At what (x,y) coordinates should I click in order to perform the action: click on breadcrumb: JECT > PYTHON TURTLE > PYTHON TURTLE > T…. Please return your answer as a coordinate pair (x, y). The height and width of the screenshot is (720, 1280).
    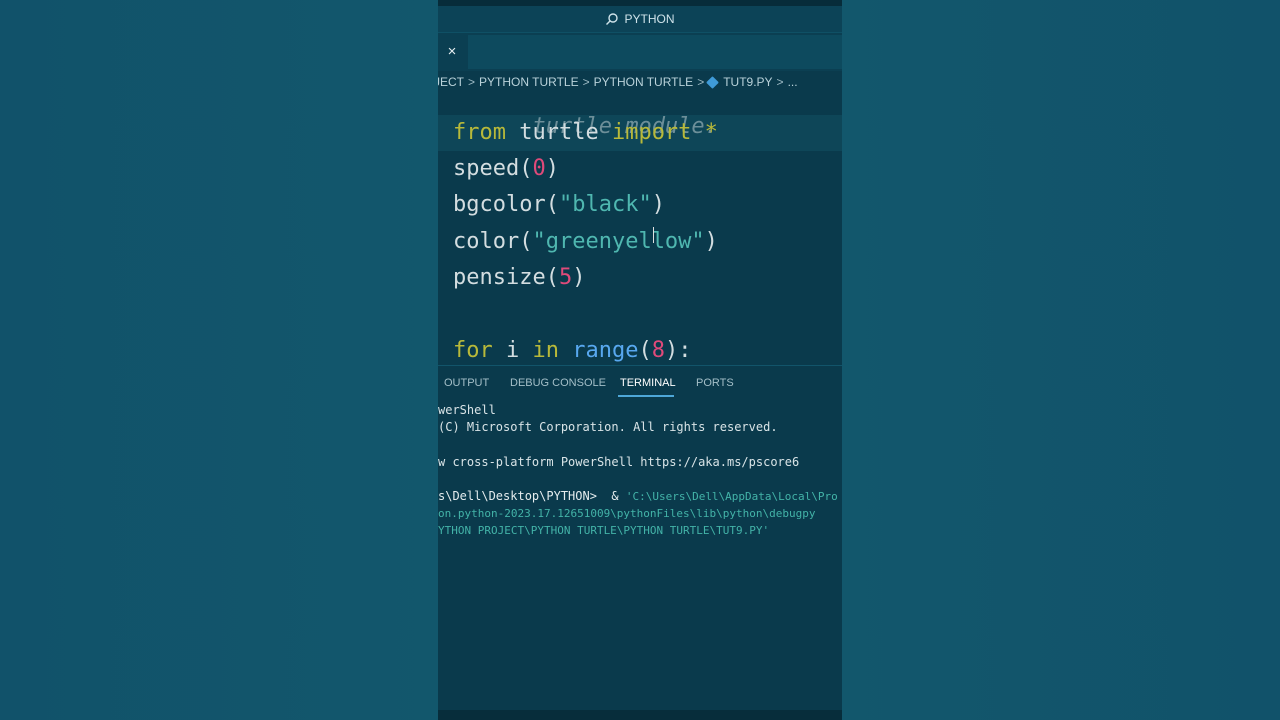
    Looking at the image, I should click on (640, 82).